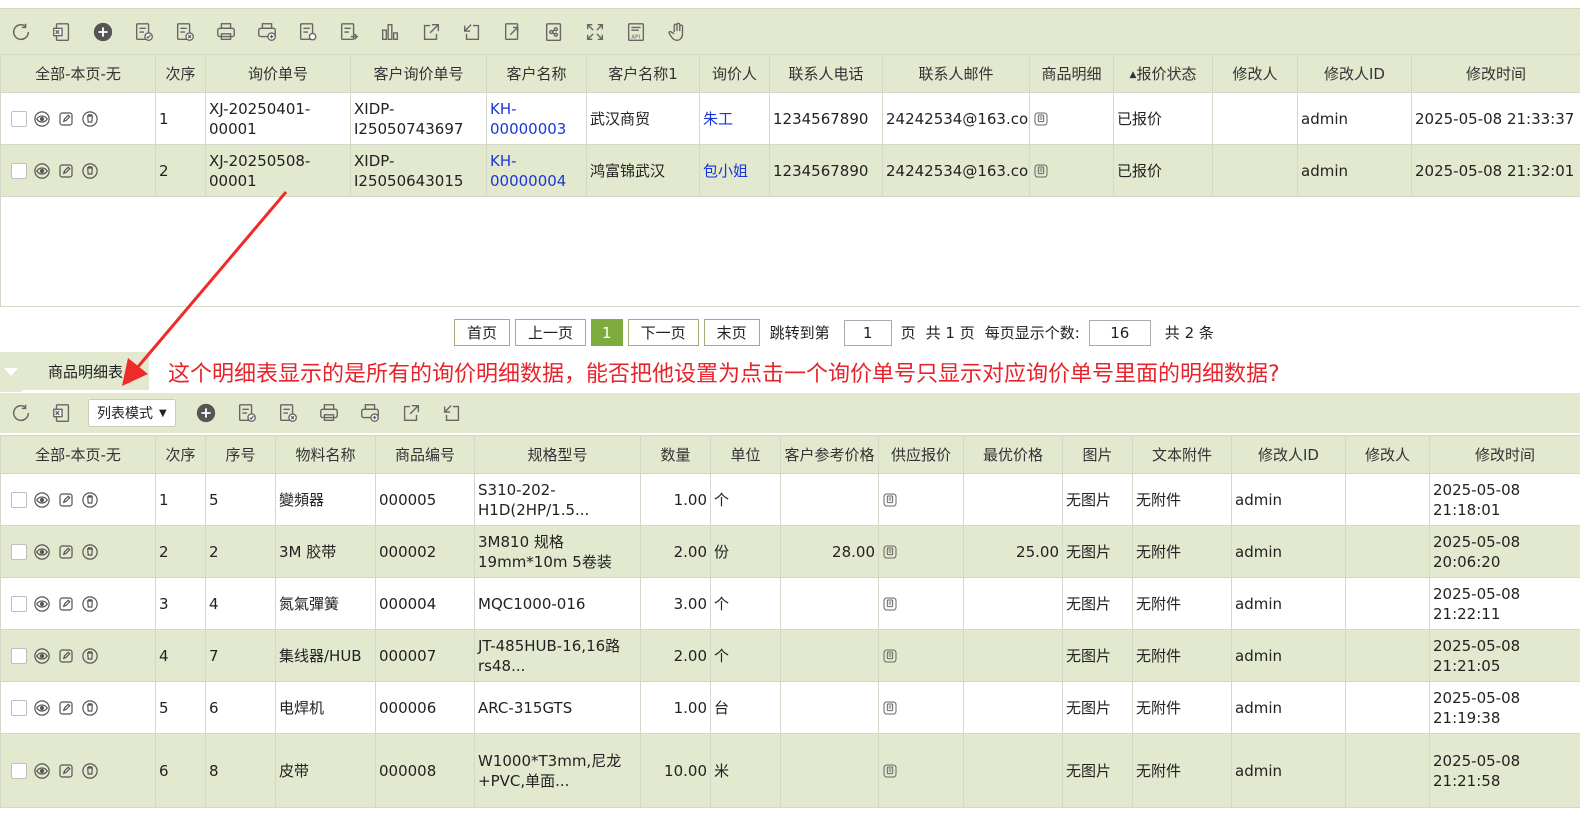 The height and width of the screenshot is (831, 1580). I want to click on inquiry-no-header: 询价单号, so click(278, 74).